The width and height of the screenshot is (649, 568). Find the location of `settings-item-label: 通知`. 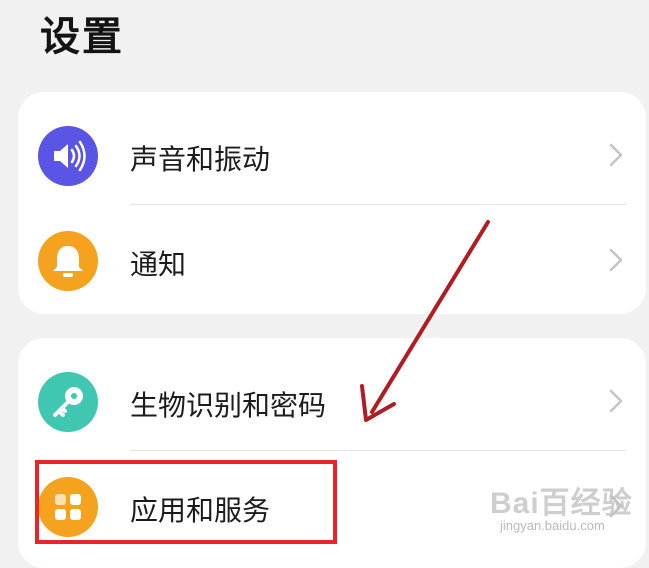

settings-item-label: 通知 is located at coordinates (158, 264).